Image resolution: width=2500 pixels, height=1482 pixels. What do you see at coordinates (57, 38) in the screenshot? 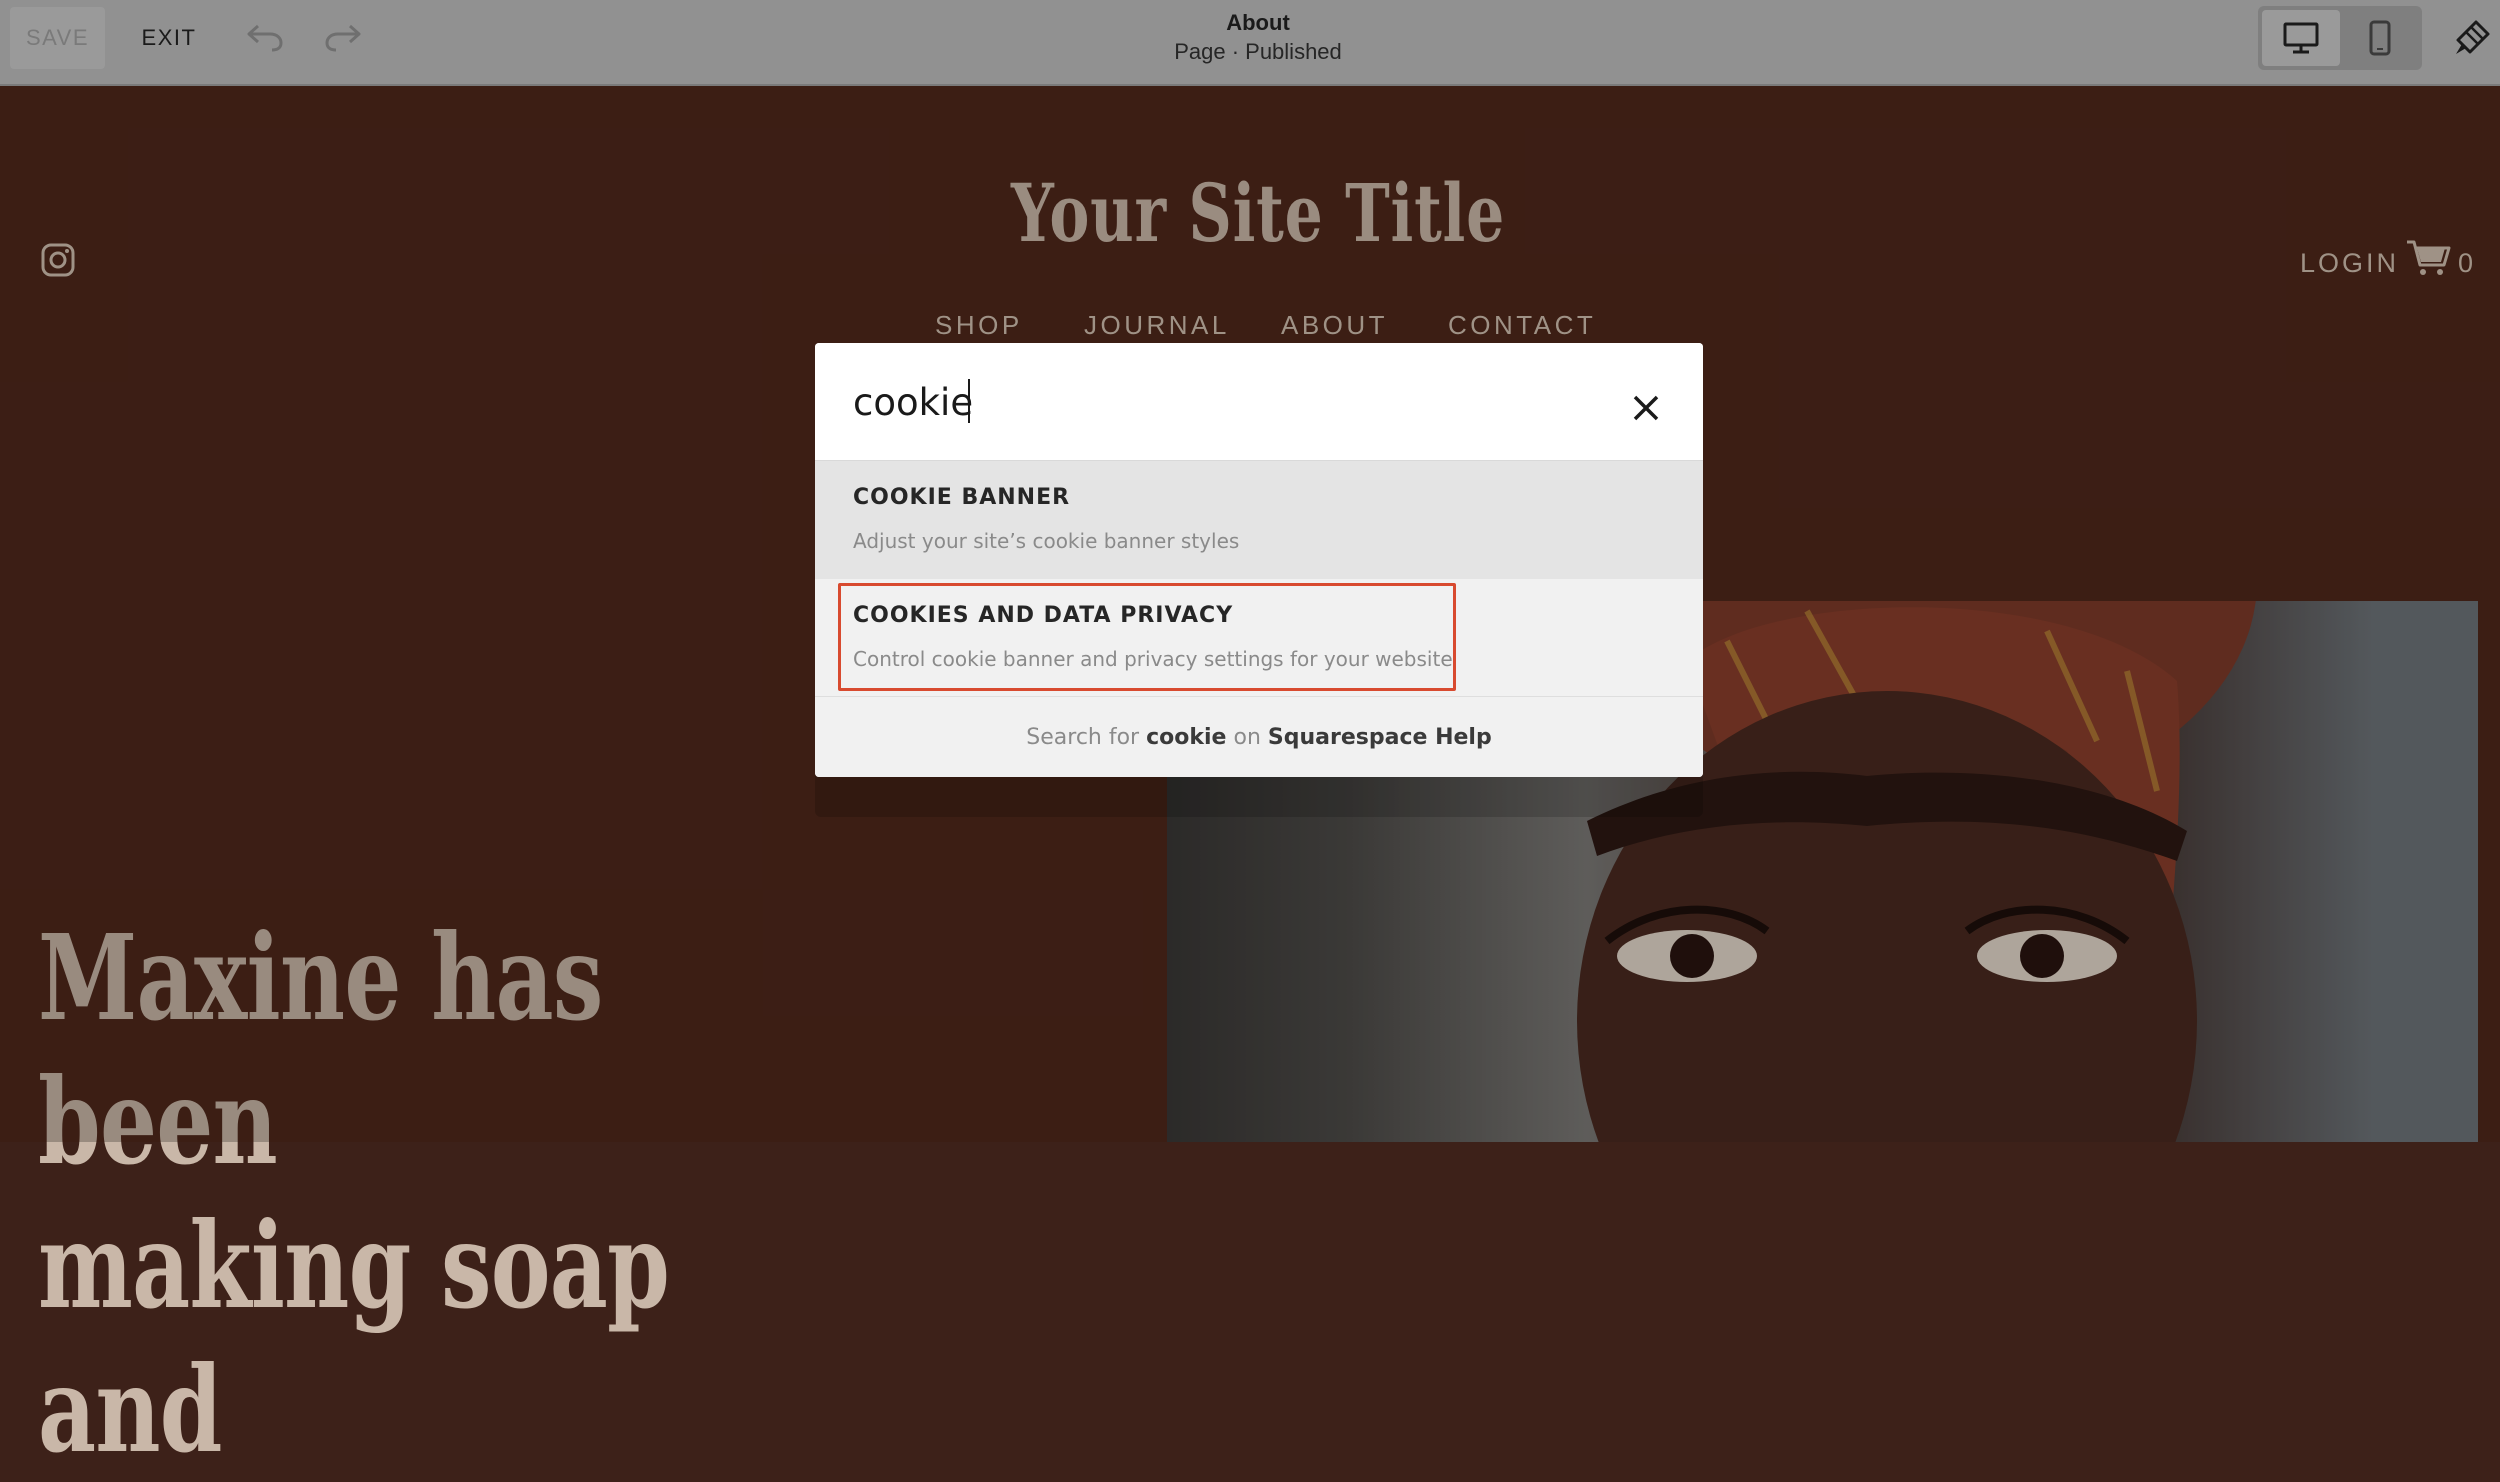
I see `save-button: SAVE` at bounding box center [57, 38].